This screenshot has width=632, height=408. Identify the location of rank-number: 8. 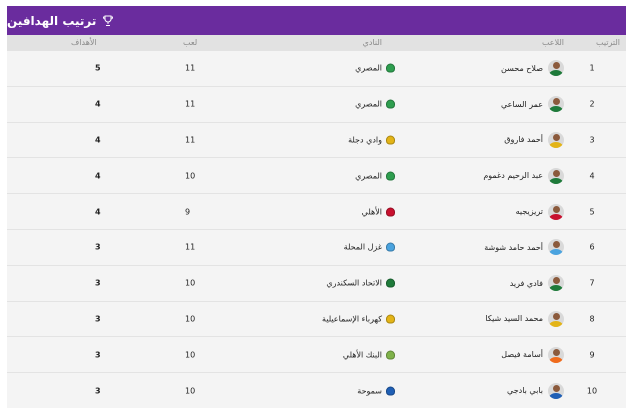
(592, 319).